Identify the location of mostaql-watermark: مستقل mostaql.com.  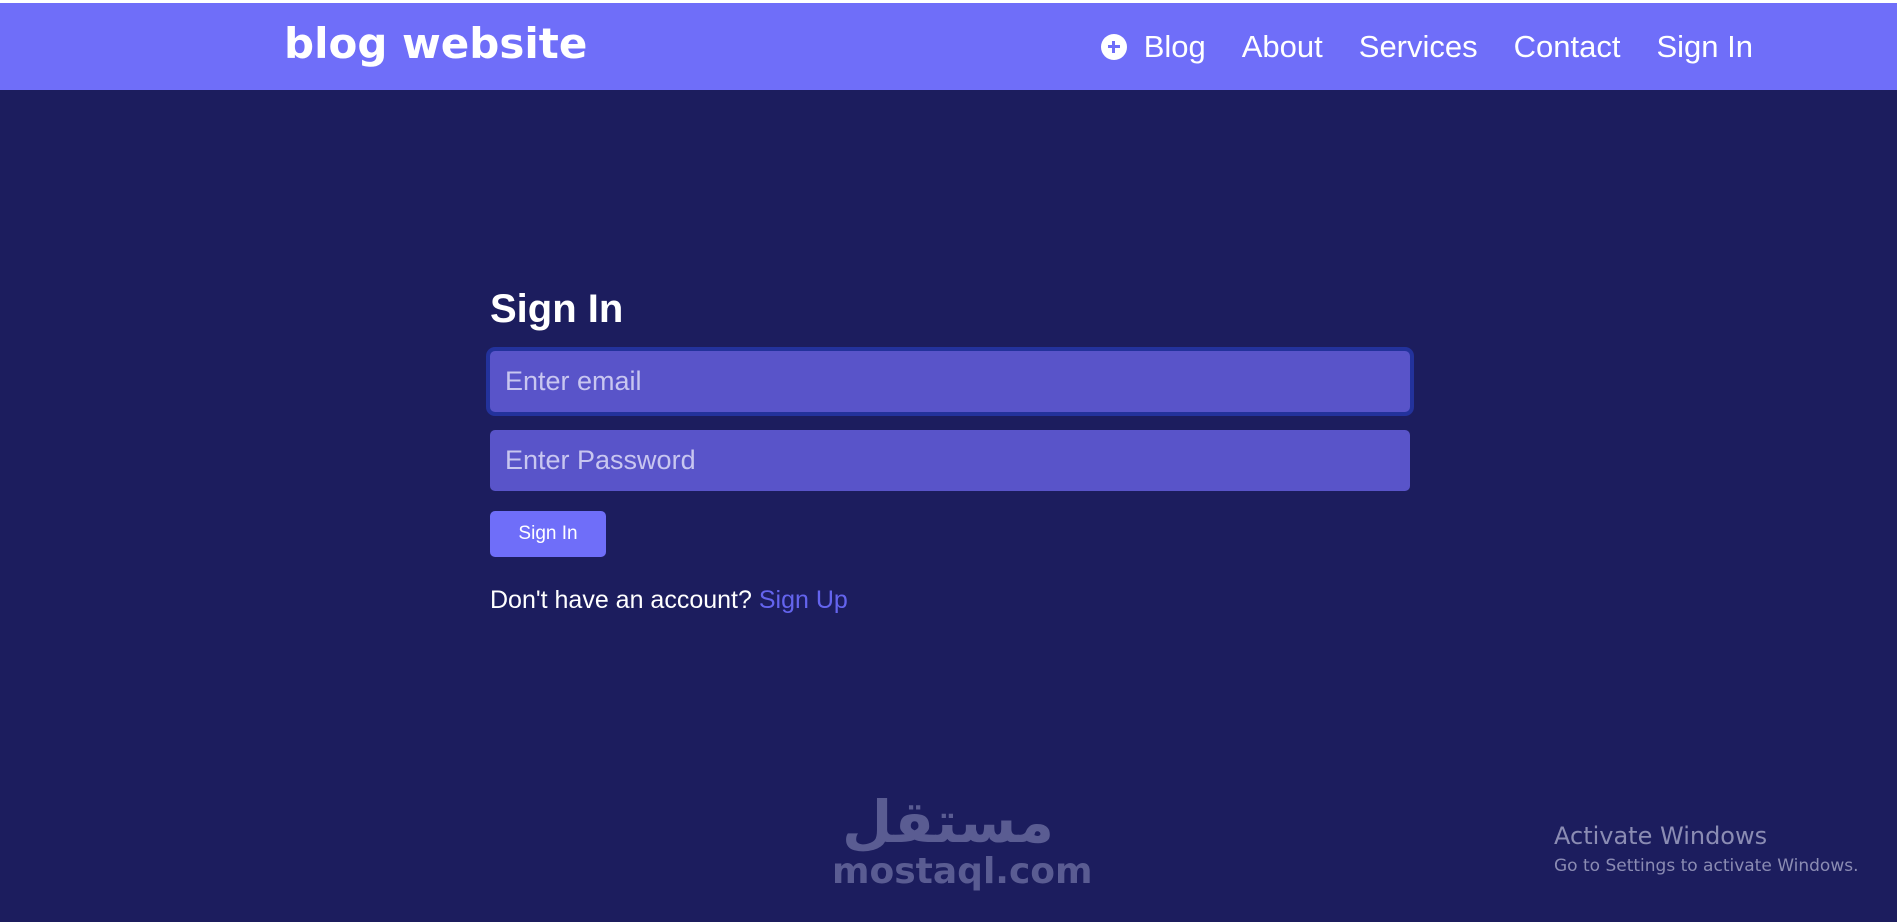
(962, 840).